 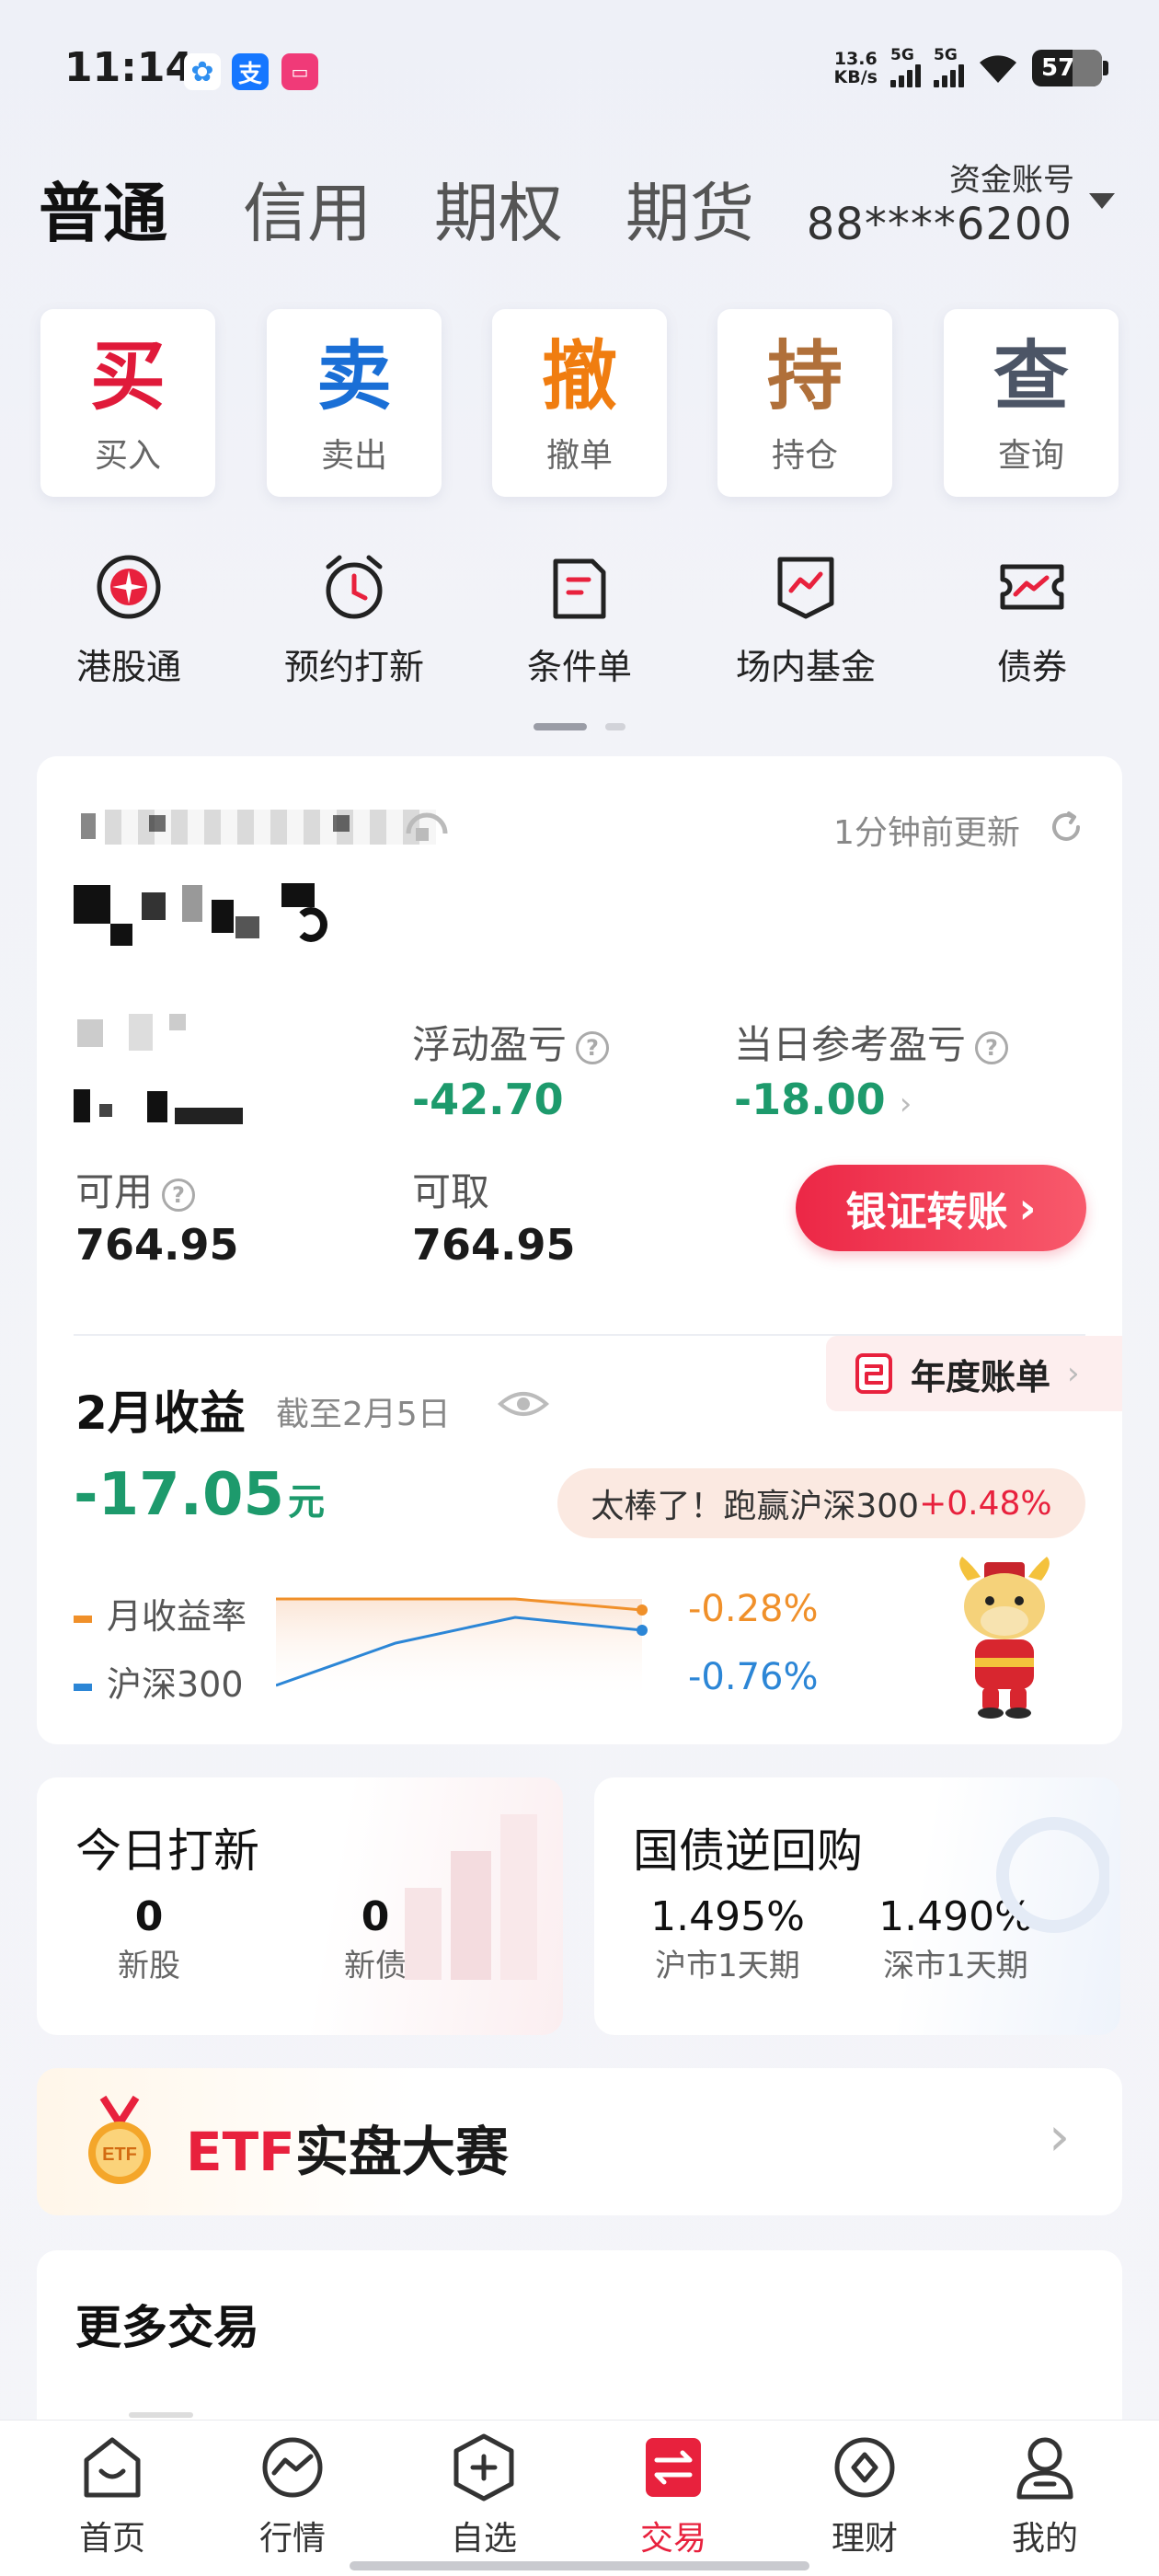 I want to click on query-glyph: 查, so click(x=1031, y=376).